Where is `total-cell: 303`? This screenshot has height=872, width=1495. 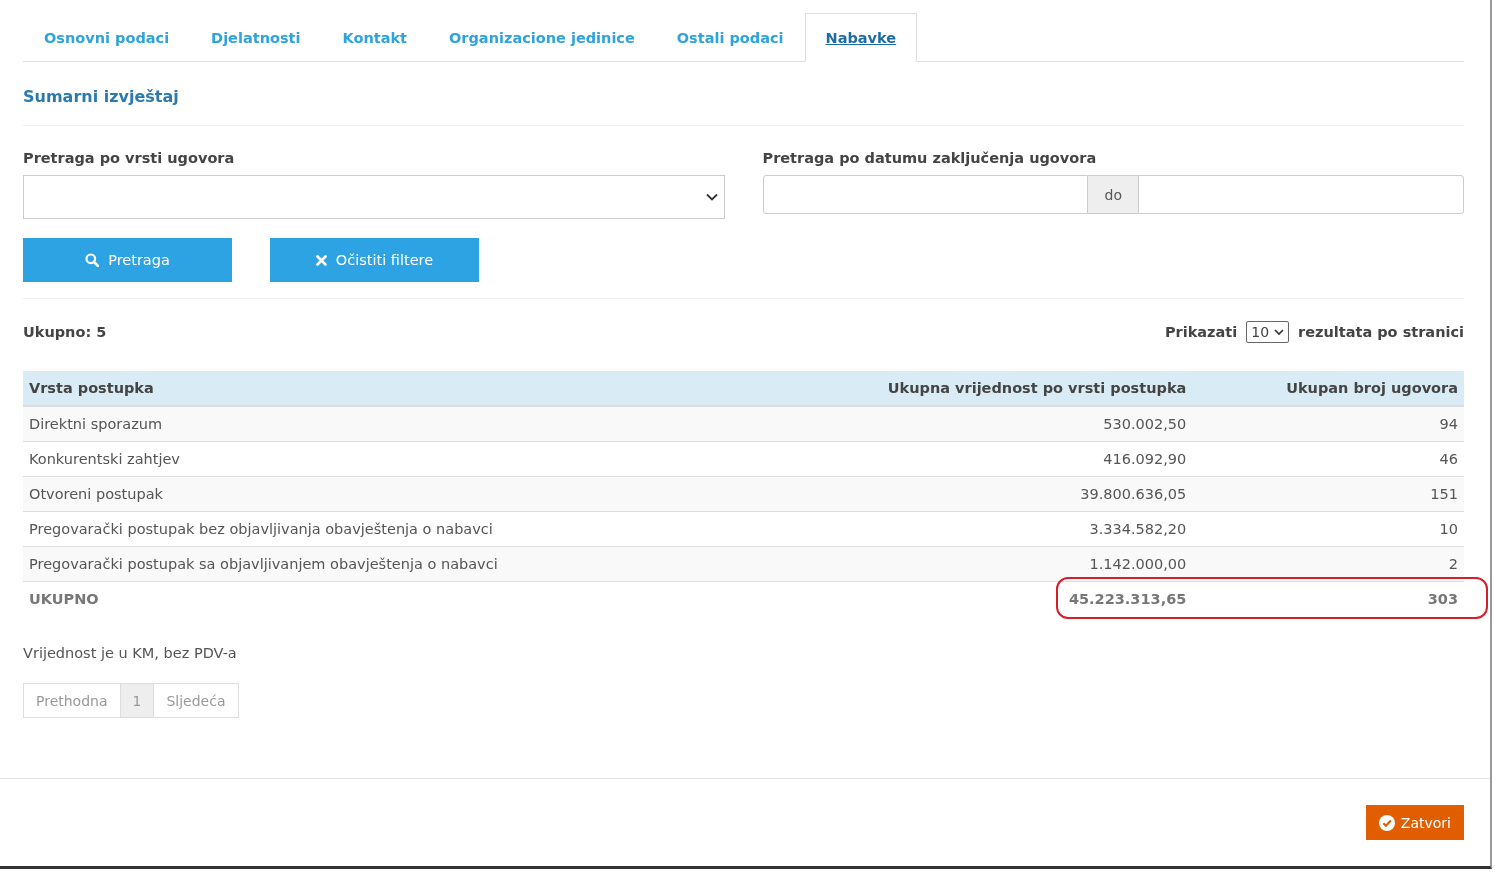
total-cell: 303 is located at coordinates (1328, 598).